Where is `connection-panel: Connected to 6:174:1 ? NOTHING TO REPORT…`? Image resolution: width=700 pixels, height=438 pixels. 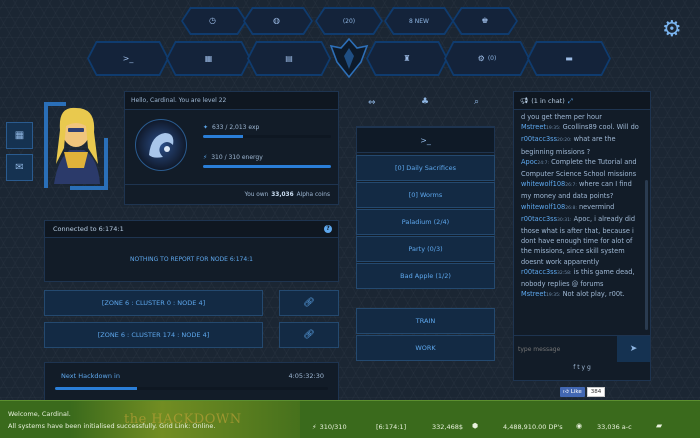 connection-panel: Connected to 6:174:1 ? NOTHING TO REPORT… is located at coordinates (191, 251).